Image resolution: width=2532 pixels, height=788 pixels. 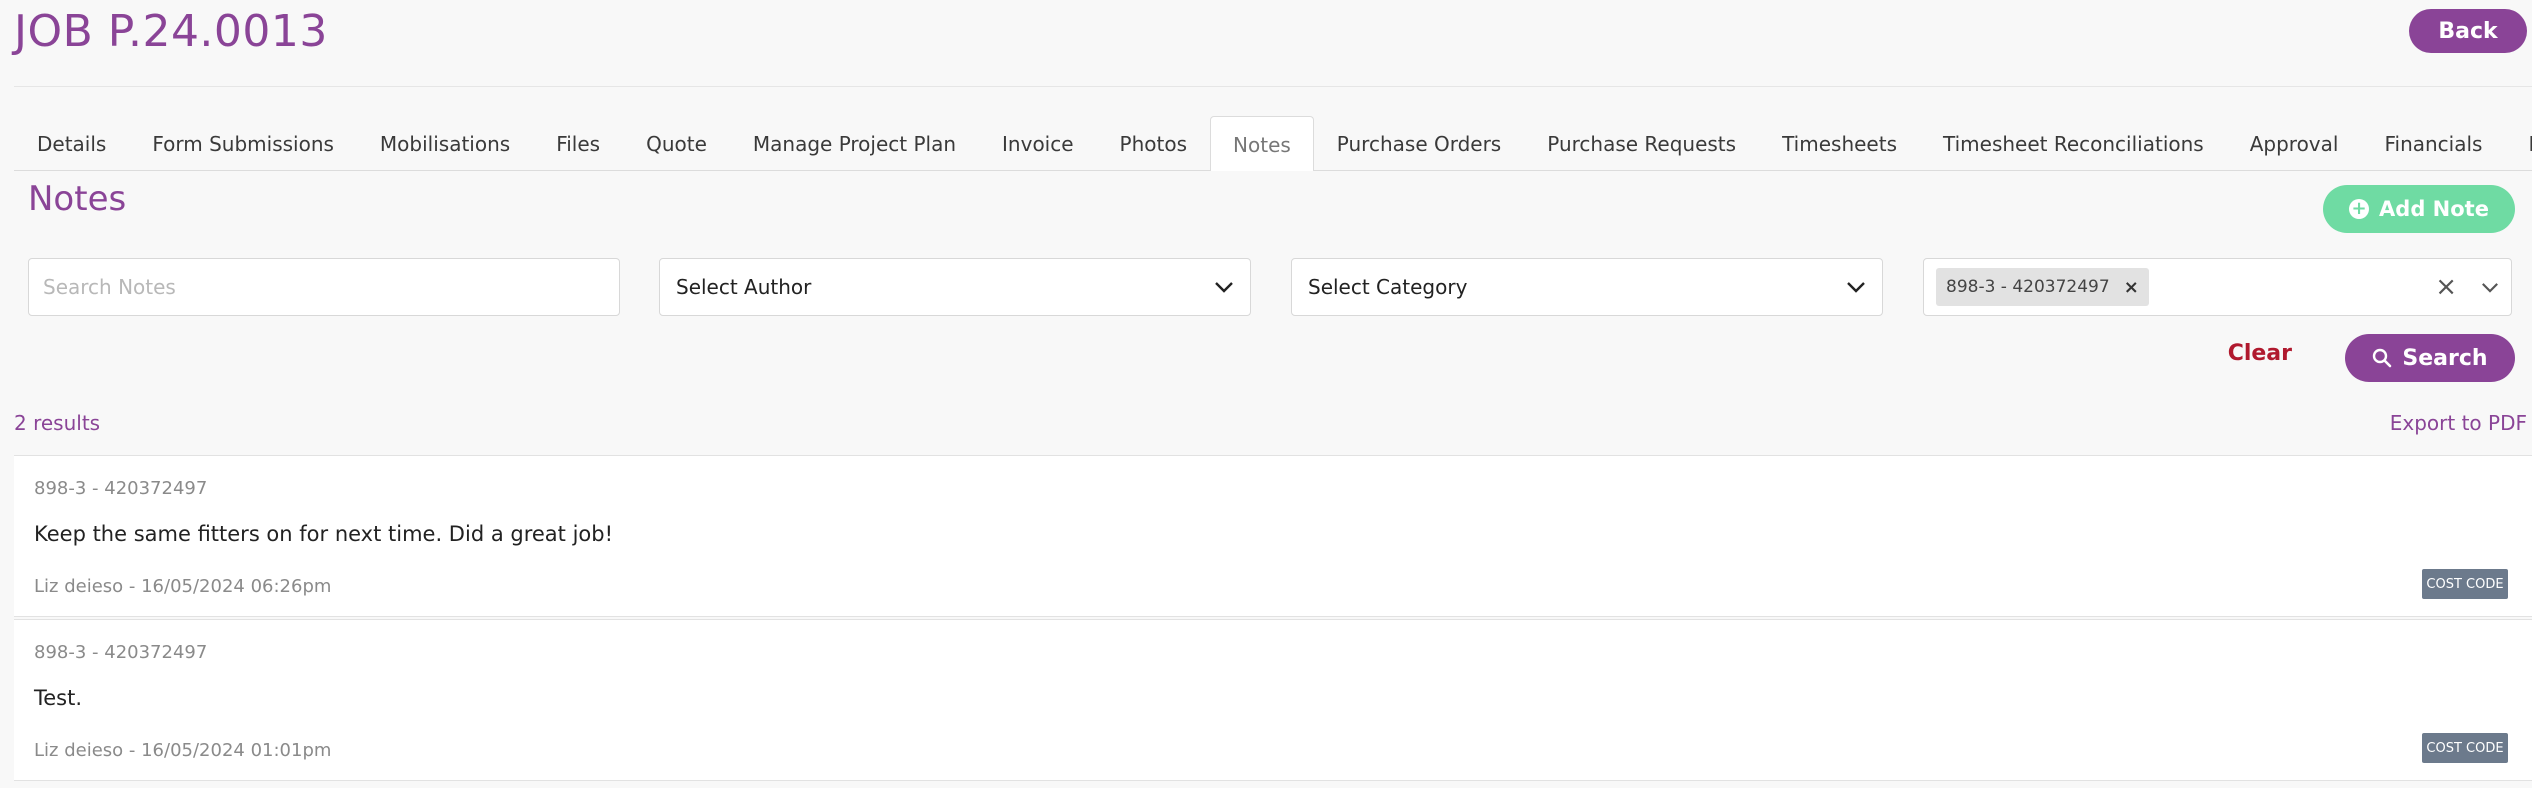 What do you see at coordinates (2445, 358) in the screenshot?
I see `search-button-label: Search` at bounding box center [2445, 358].